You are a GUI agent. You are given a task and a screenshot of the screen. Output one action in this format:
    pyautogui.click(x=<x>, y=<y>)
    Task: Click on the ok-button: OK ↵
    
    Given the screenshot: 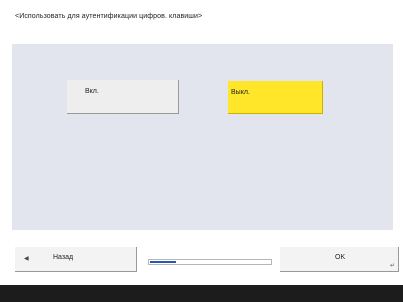 What is the action you would take?
    pyautogui.click(x=339, y=259)
    